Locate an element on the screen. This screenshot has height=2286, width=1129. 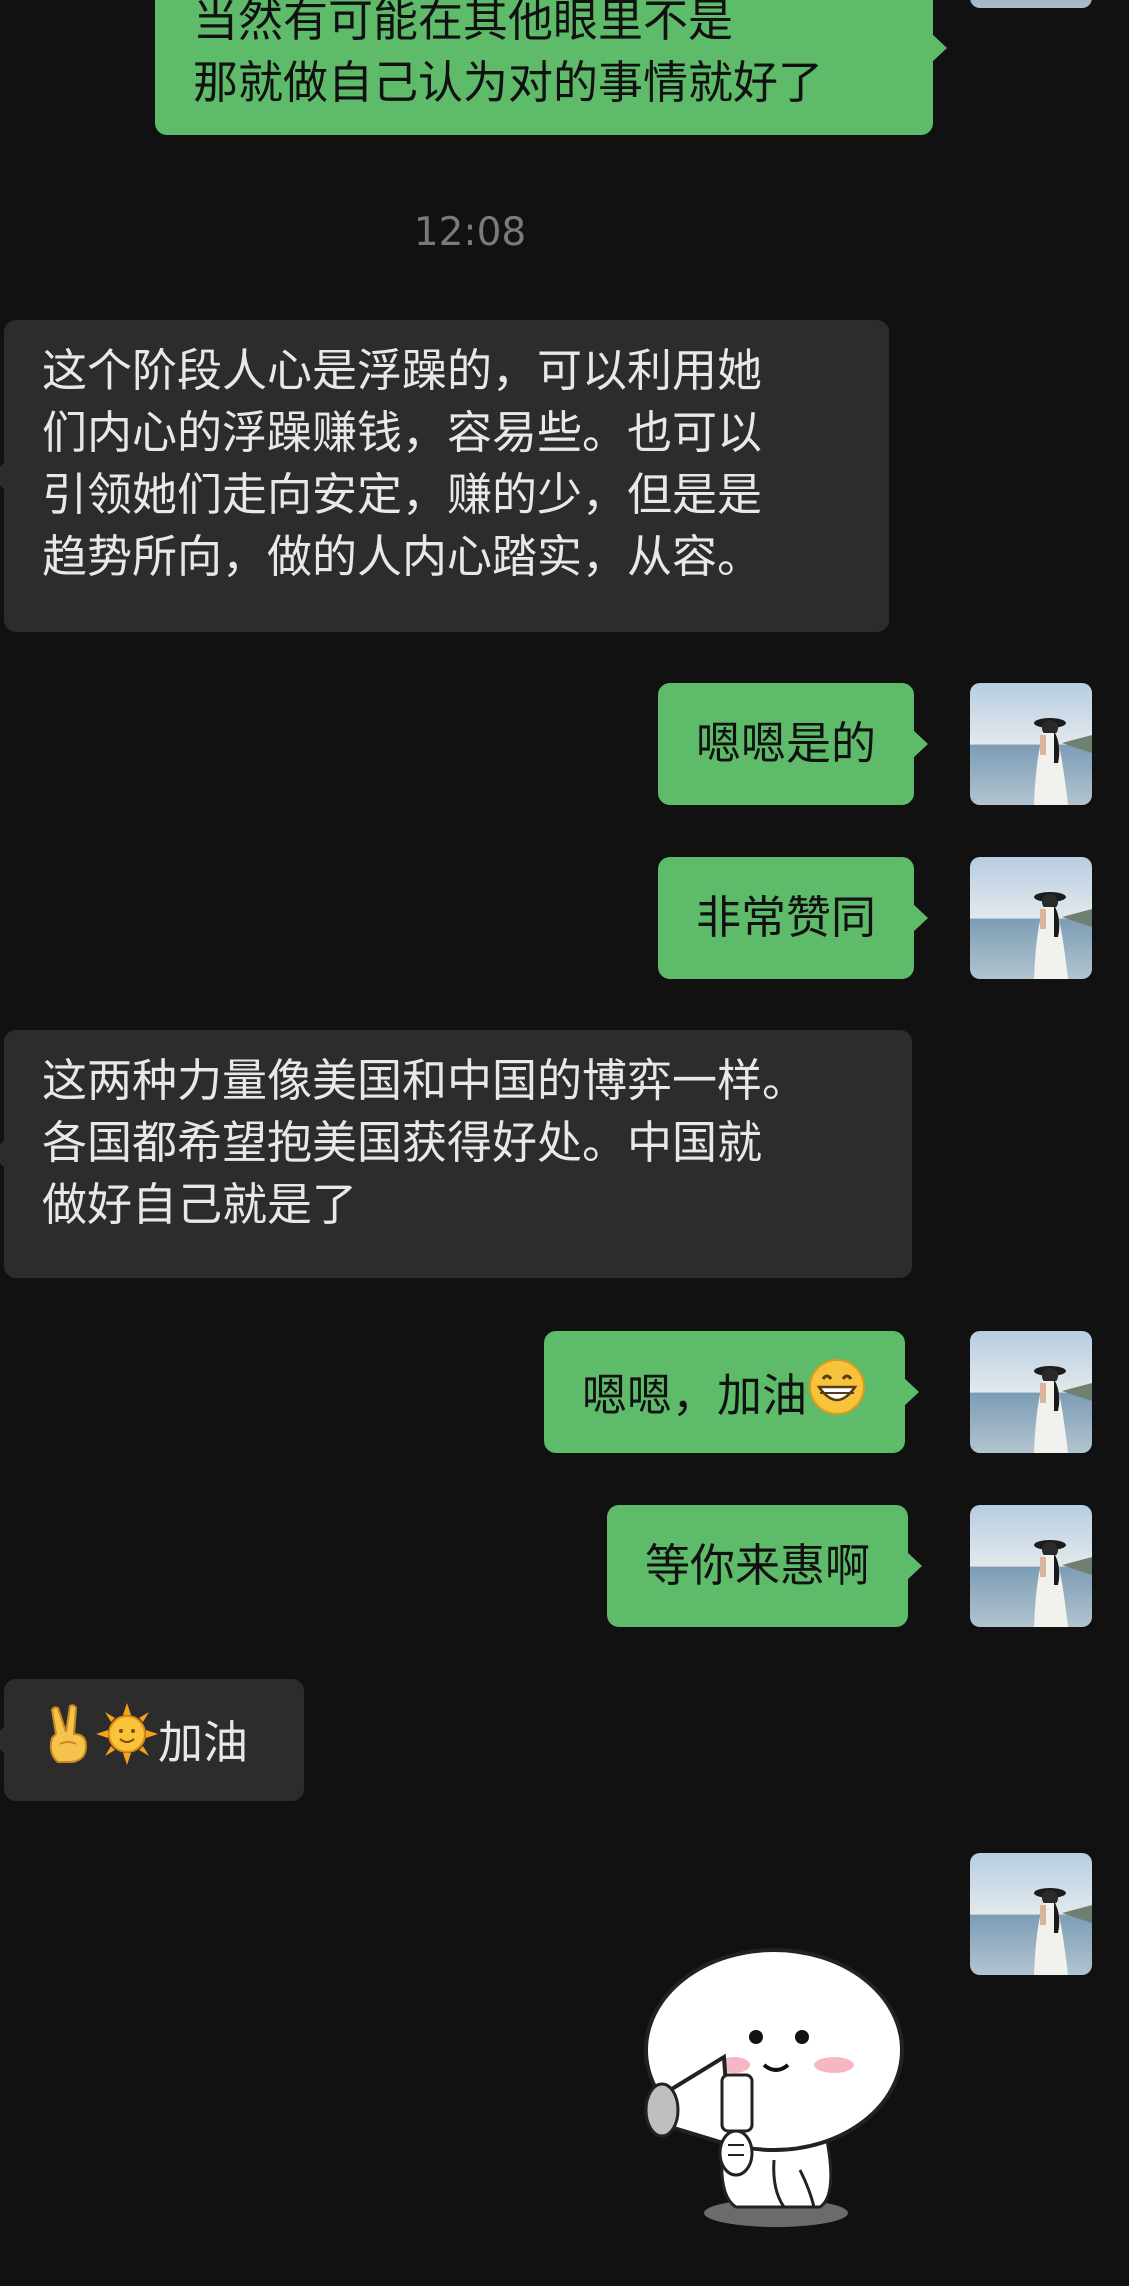
message-bubble-outgoing: 嗯嗯是的 is located at coordinates (793, 744).